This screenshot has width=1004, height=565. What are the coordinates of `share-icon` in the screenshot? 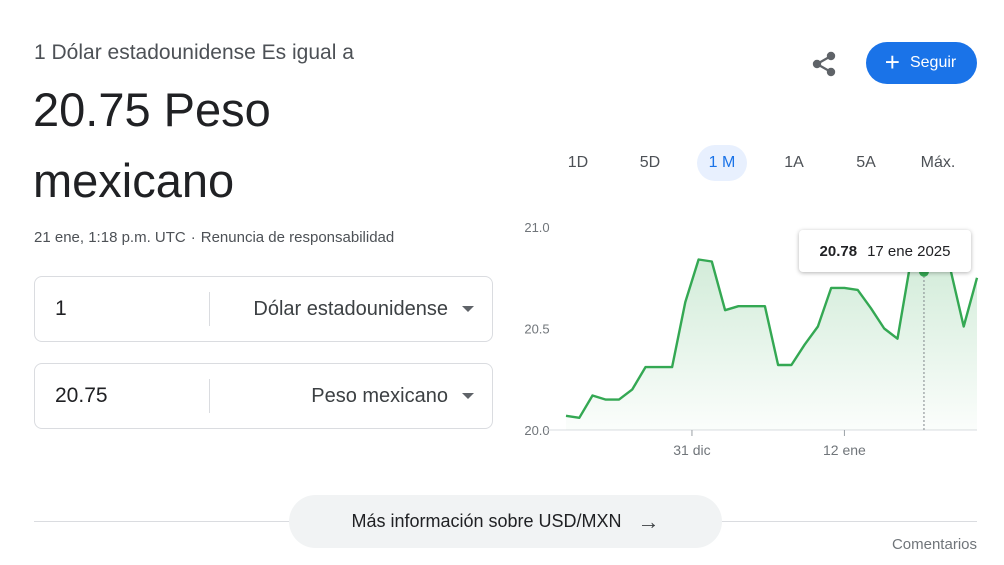 It's located at (824, 64).